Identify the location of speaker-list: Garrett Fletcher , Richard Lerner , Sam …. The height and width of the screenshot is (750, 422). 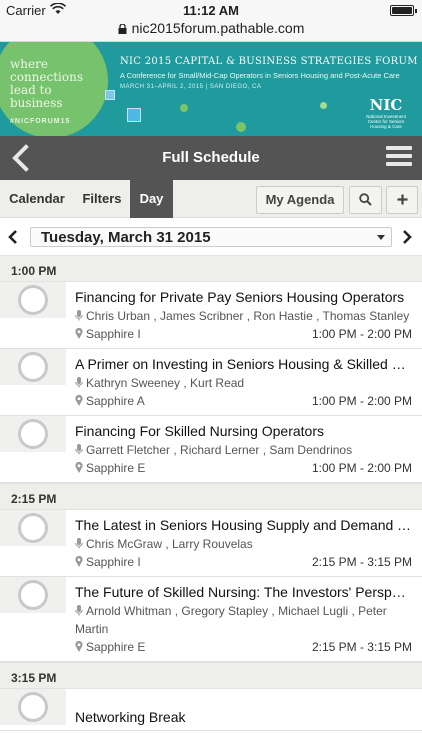
(219, 450).